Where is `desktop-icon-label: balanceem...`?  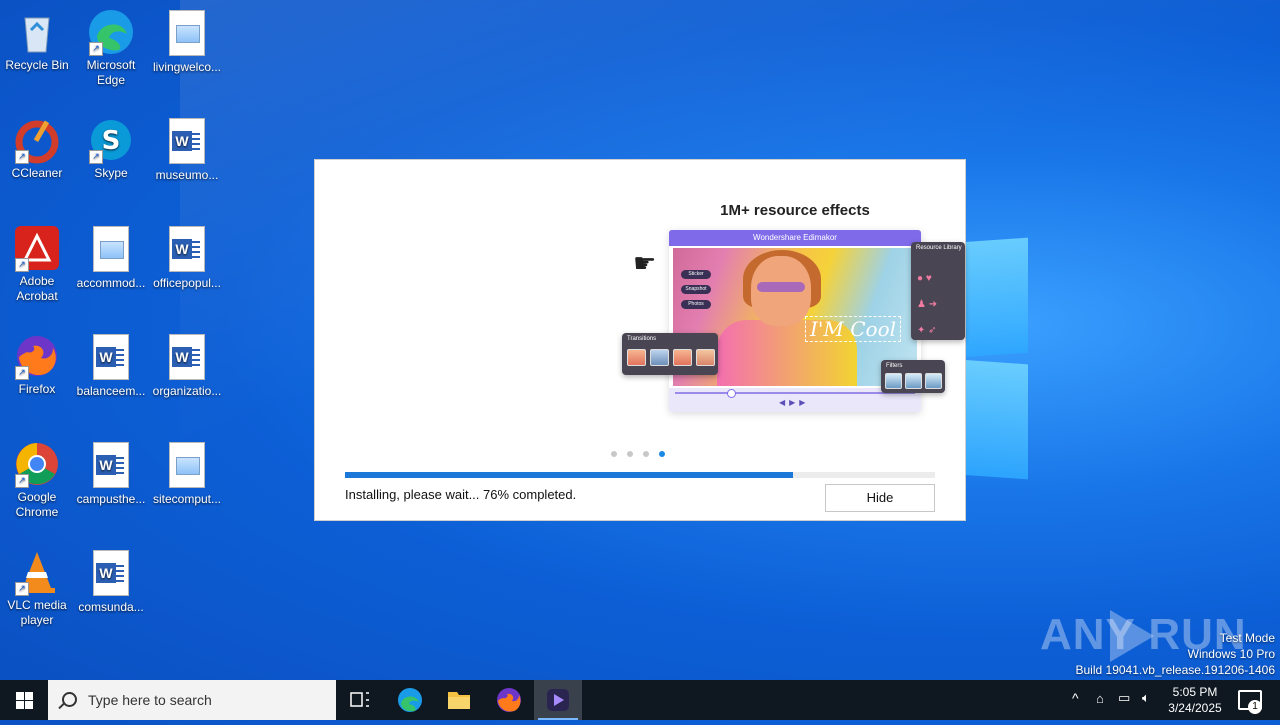 desktop-icon-label: balanceem... is located at coordinates (111, 391).